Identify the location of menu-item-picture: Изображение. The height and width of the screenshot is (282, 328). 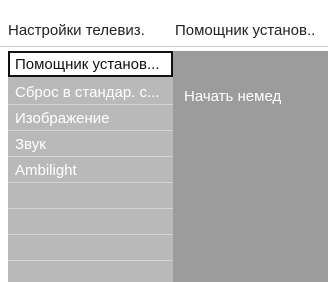
(90, 118).